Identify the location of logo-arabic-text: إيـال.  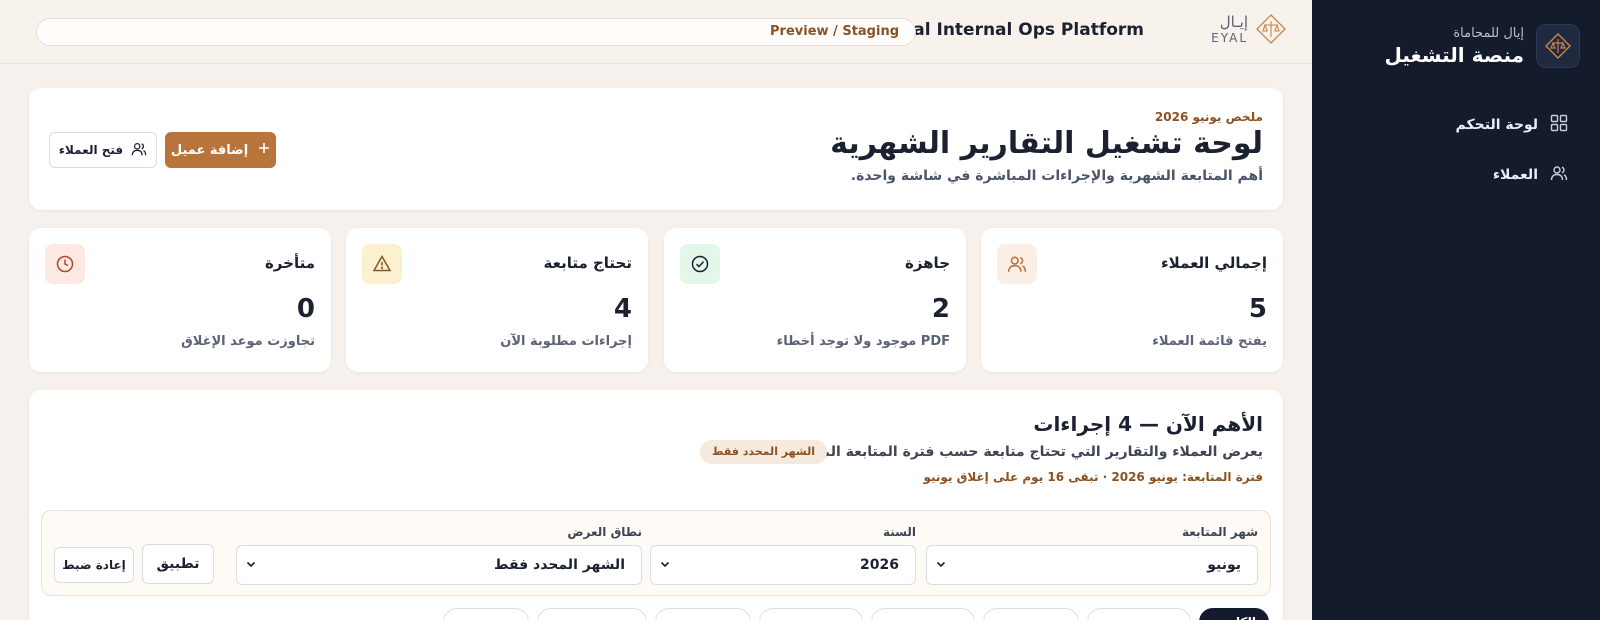
(1233, 22).